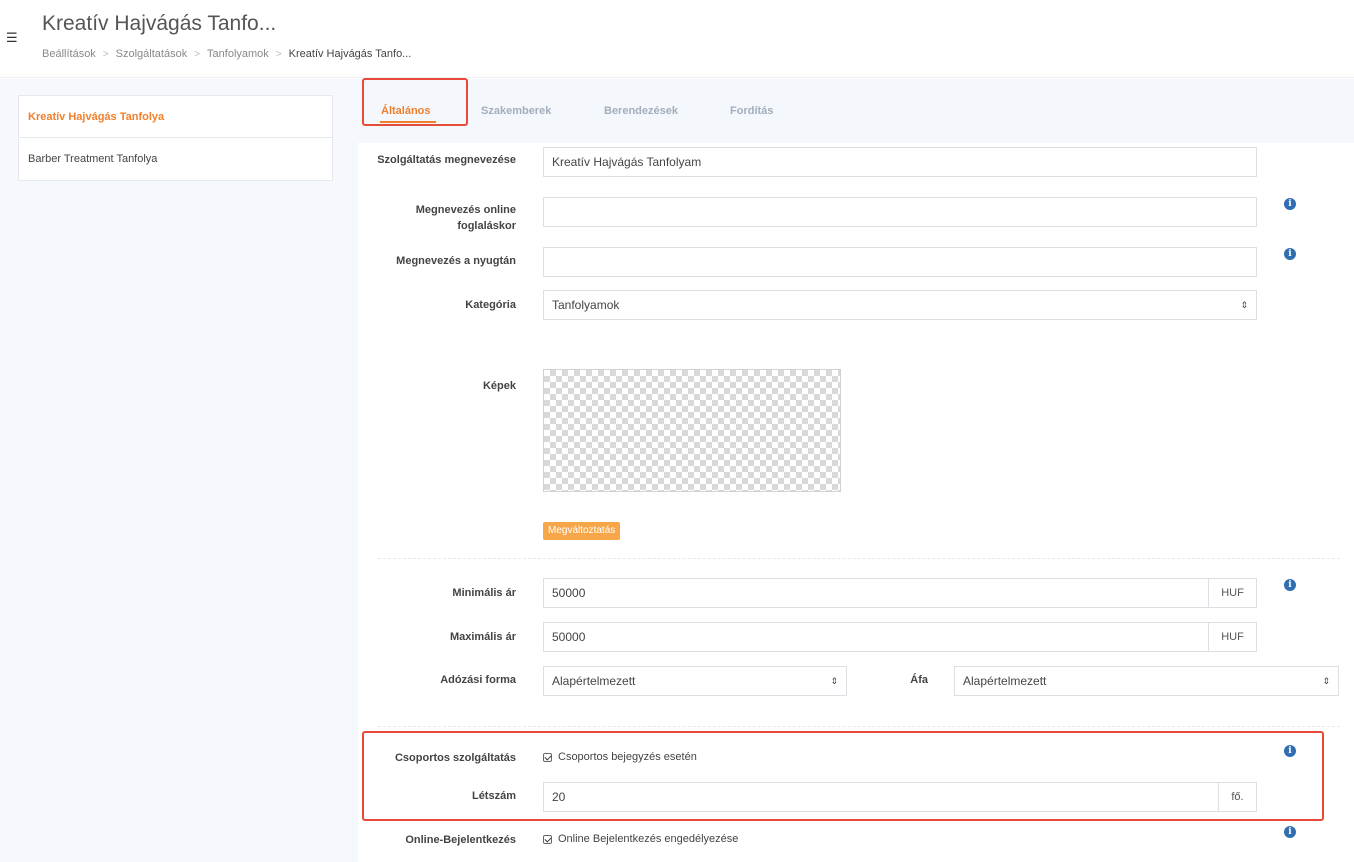  Describe the element at coordinates (900, 162) in the screenshot. I see `service-name-input: Kreatív Hajvágás Tanfolyam` at that location.